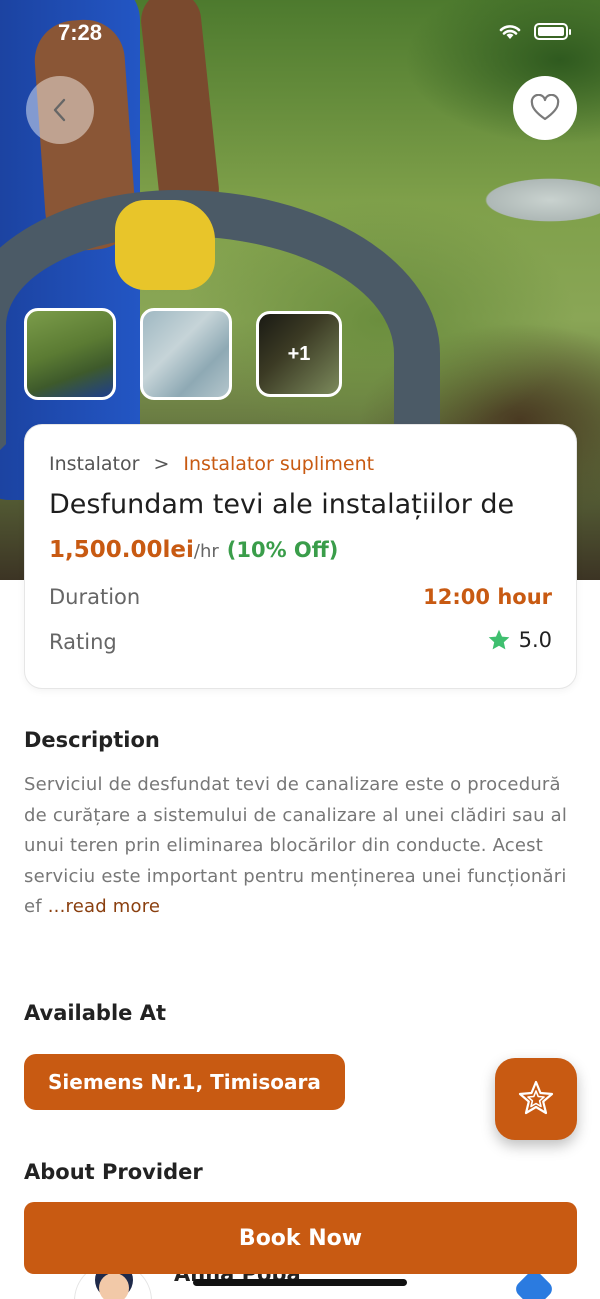 This screenshot has width=600, height=1299. I want to click on breadcrumb: Instalator > Instalator supliment, so click(211, 464).